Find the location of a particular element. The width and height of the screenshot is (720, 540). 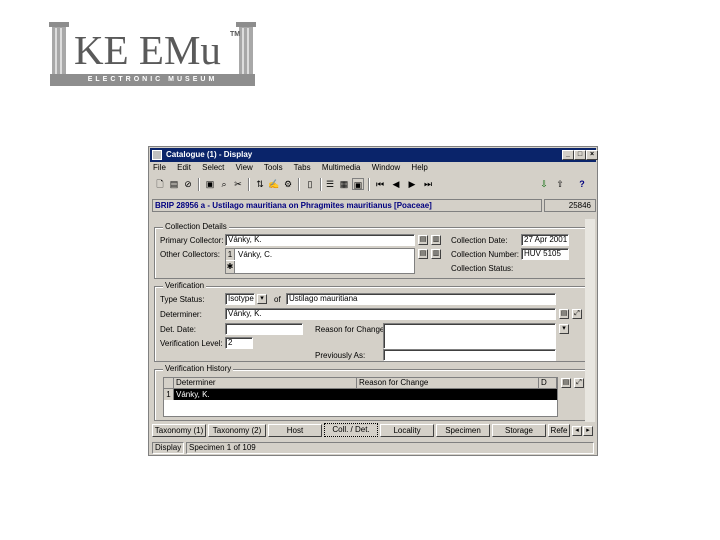

menu-window: Window is located at coordinates (386, 167).